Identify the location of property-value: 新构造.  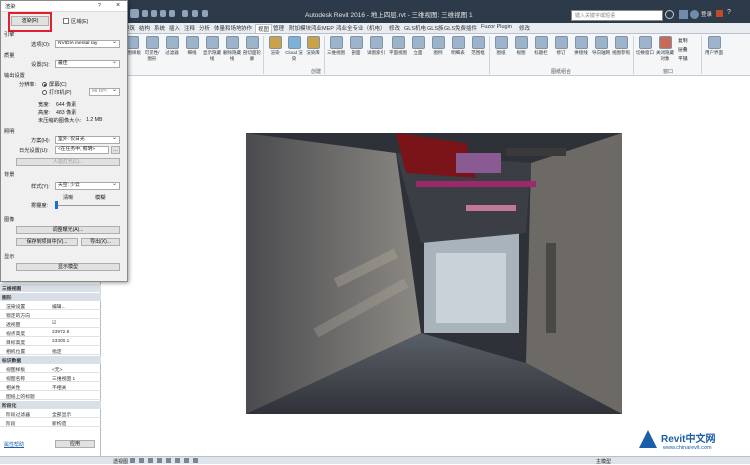
(59, 423).